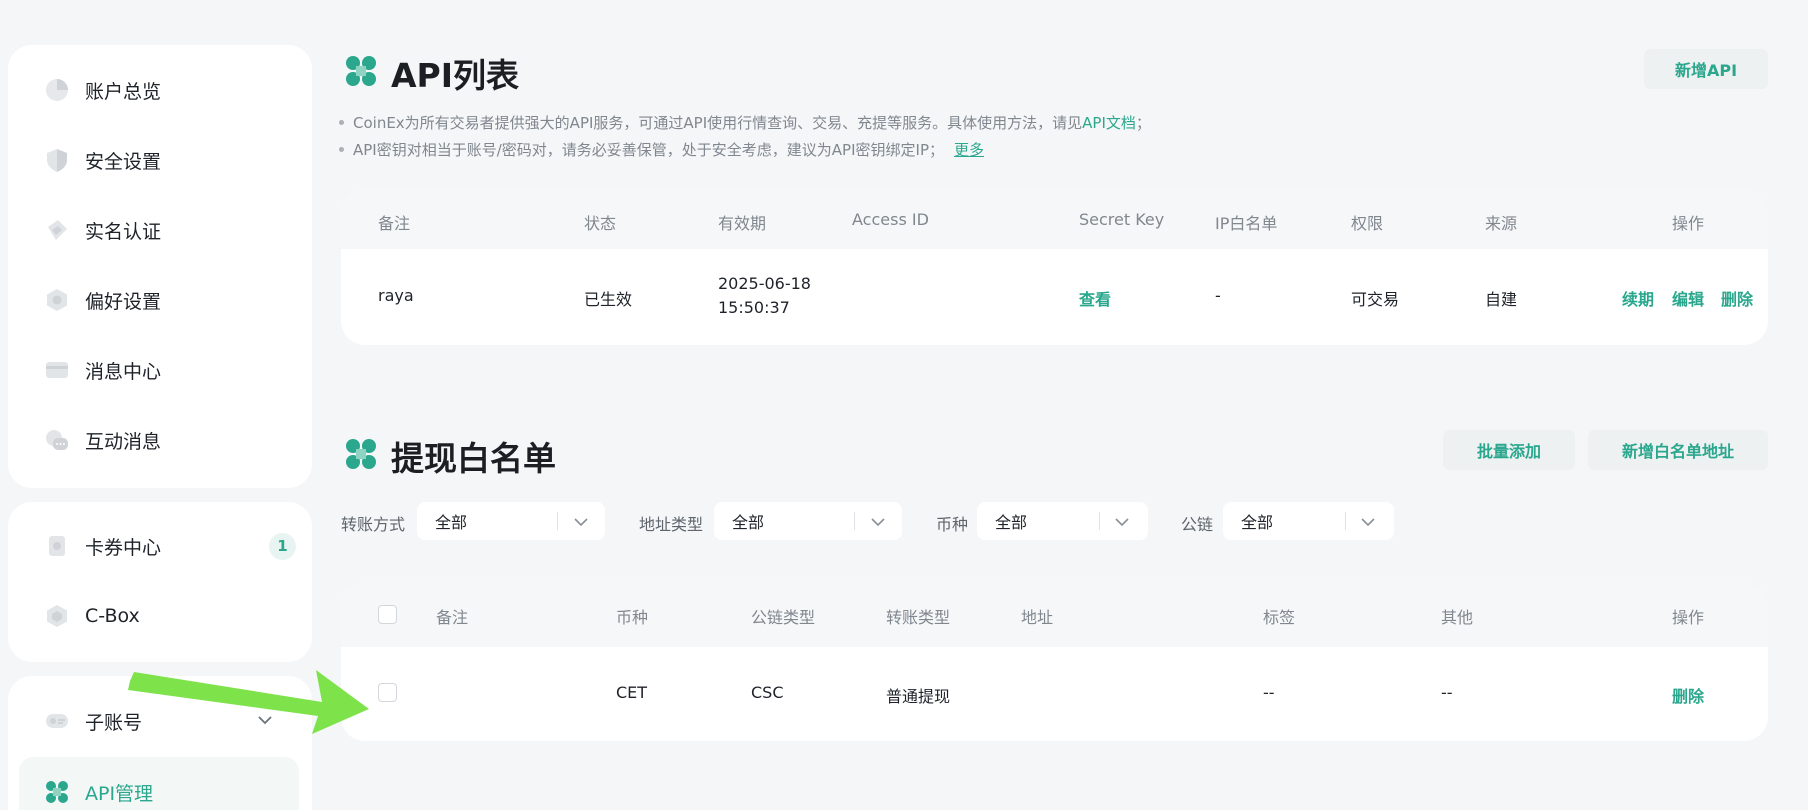  I want to click on sidebar-item-api-management: API管理, so click(159, 783).